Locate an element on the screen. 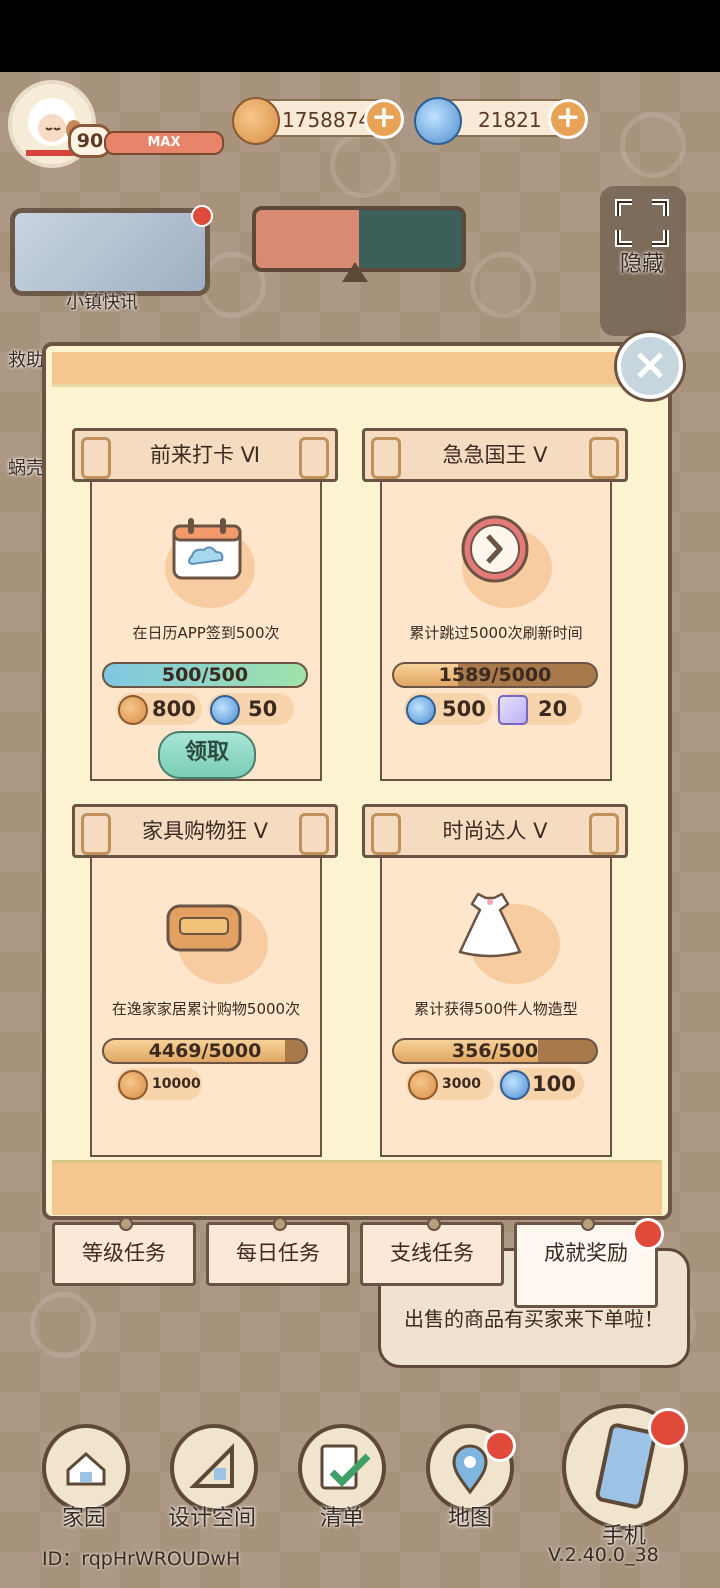 This screenshot has height=1588, width=720. nav-home-button is located at coordinates (86, 1468).